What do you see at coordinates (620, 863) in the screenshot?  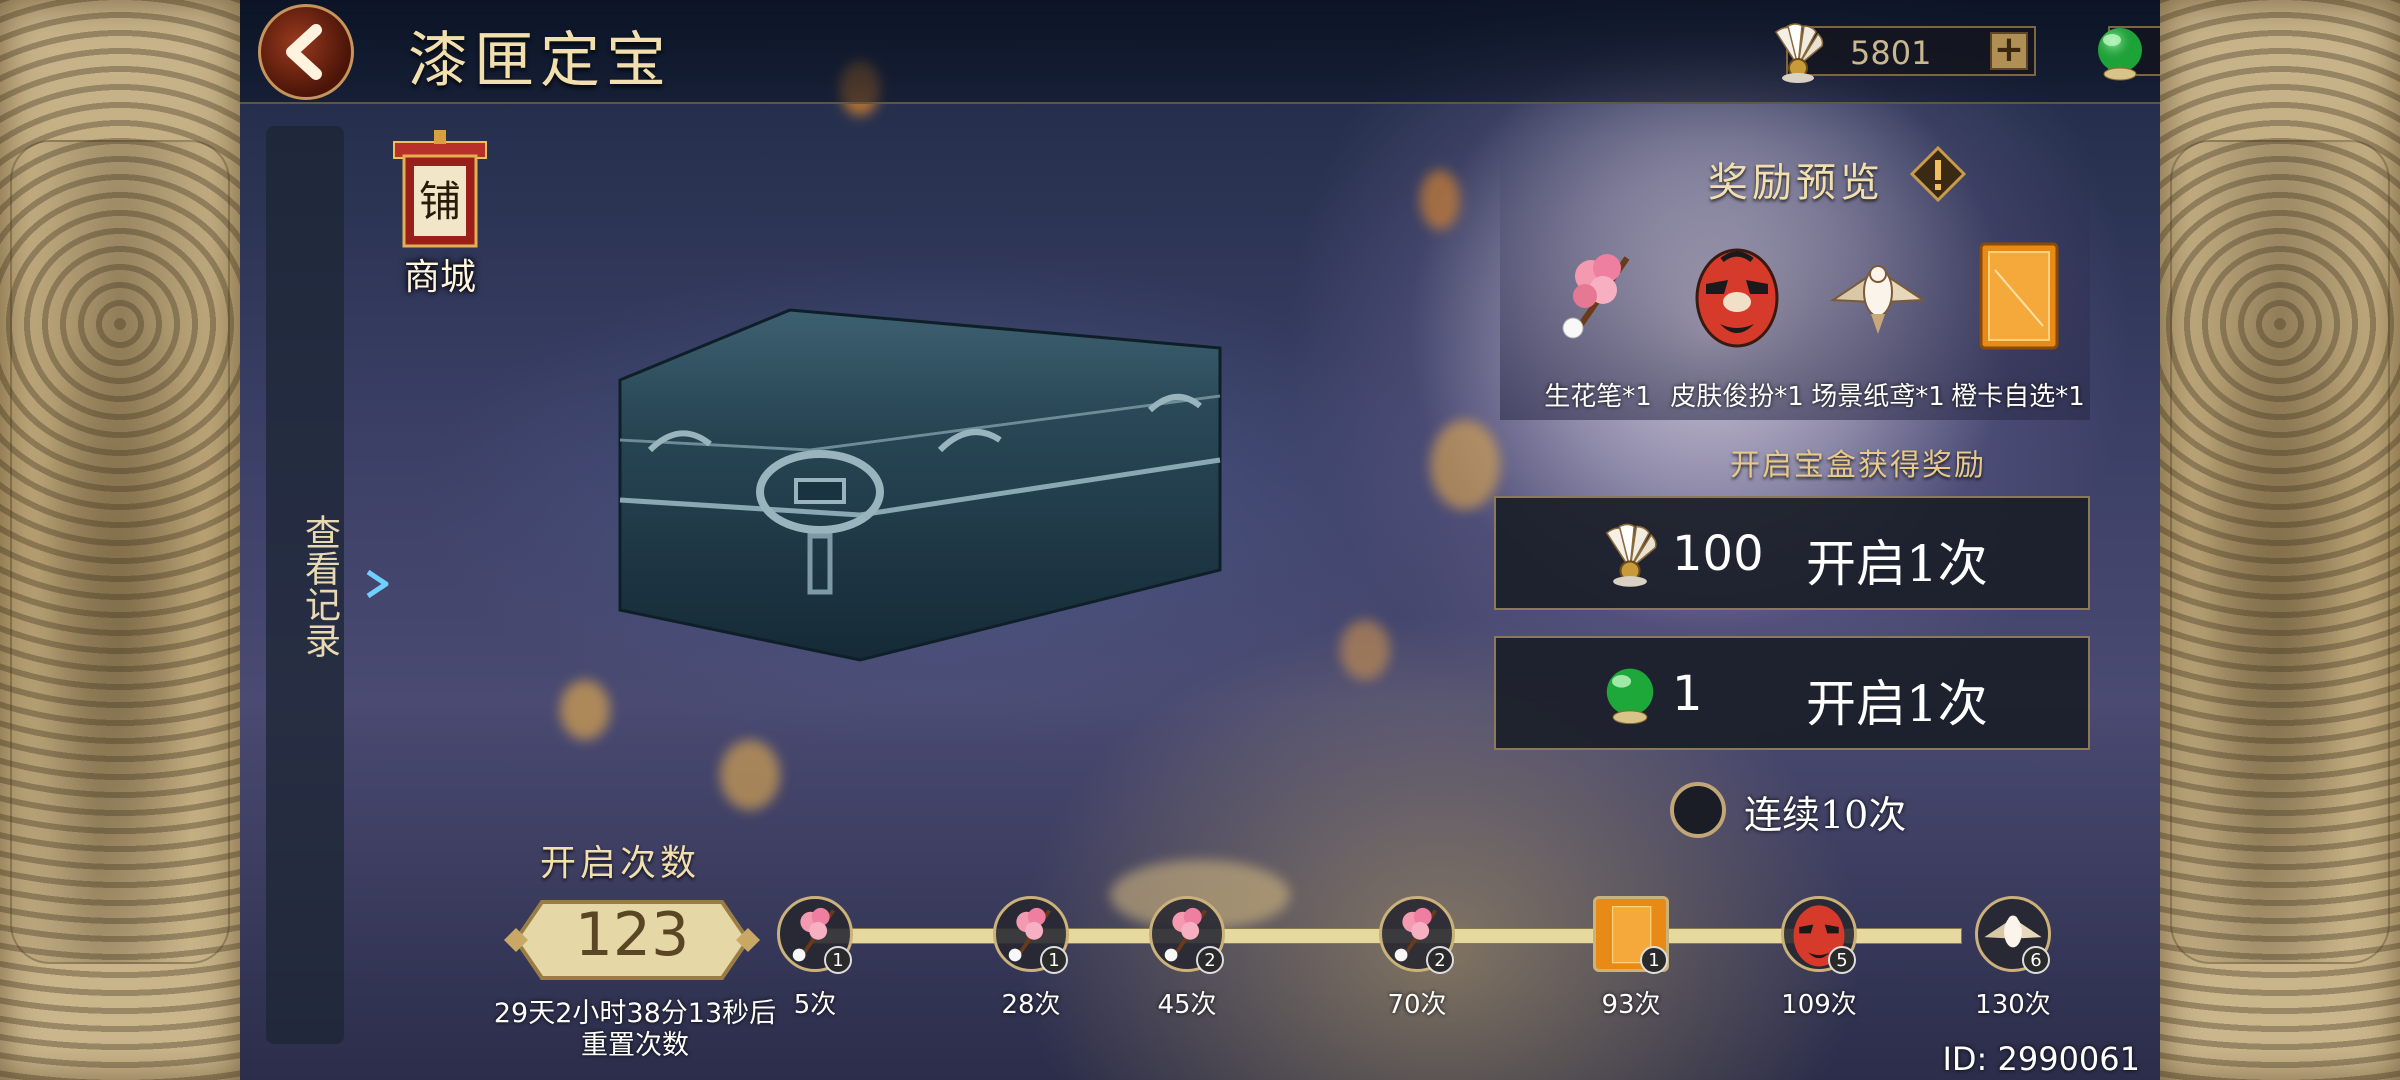 I see `open-count-title: 开启次数` at bounding box center [620, 863].